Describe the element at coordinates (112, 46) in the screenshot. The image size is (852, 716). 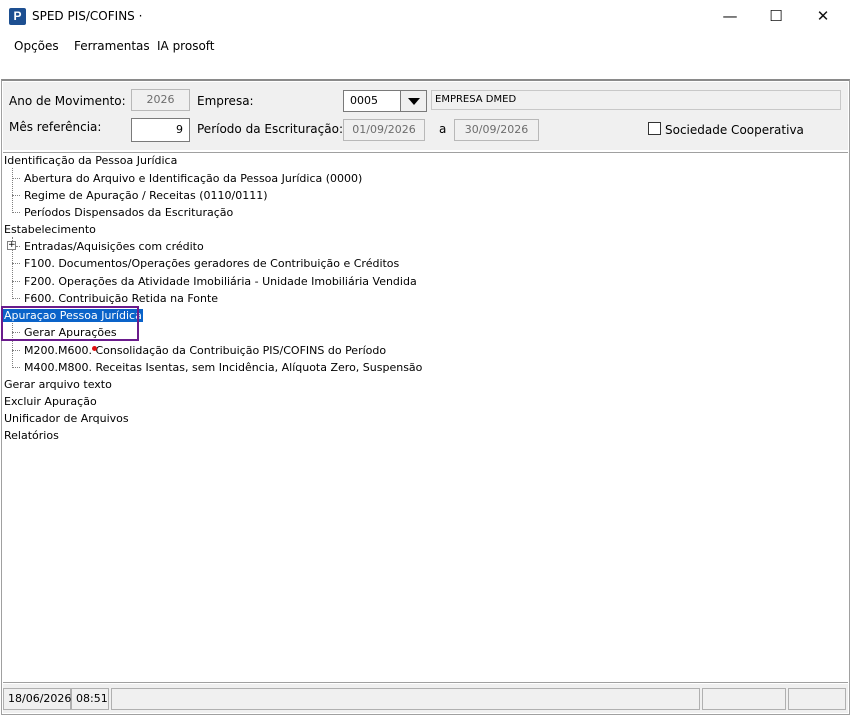
I see `menu-ferramentas: Ferramentas` at that location.